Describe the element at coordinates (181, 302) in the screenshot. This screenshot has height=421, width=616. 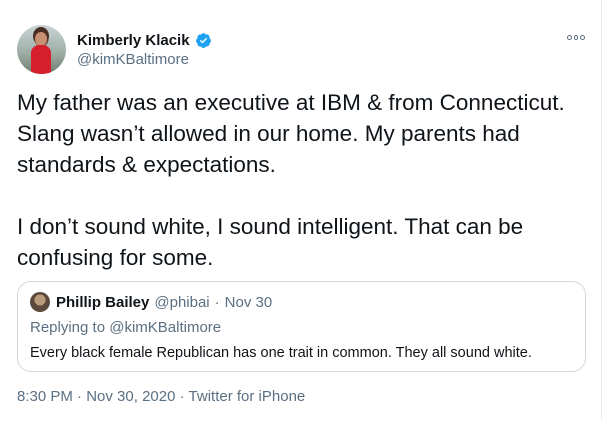
I see `quoted-author-handle: @phibai` at that location.